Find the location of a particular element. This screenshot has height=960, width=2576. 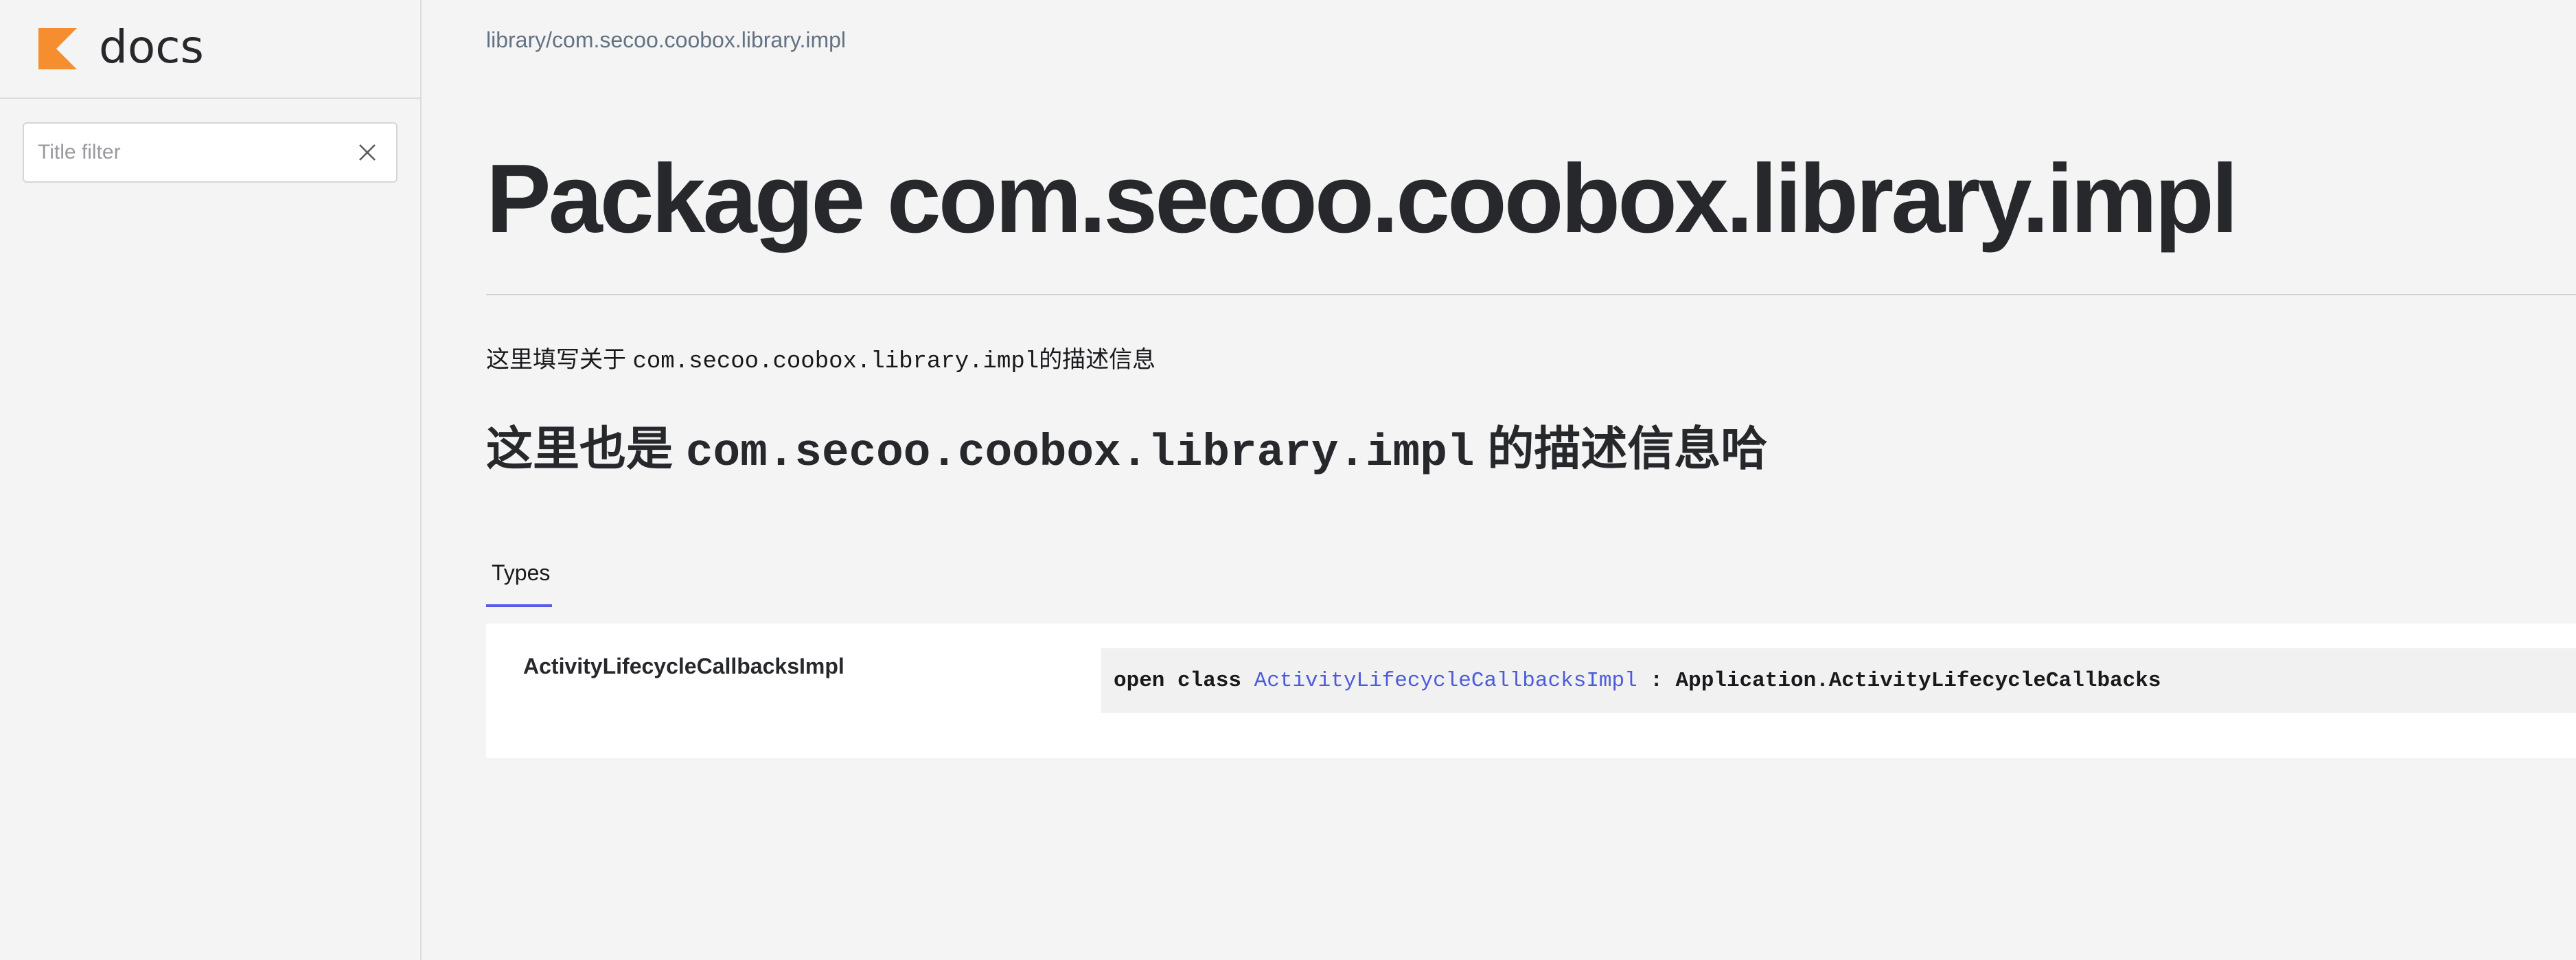

clear-icon is located at coordinates (367, 152).